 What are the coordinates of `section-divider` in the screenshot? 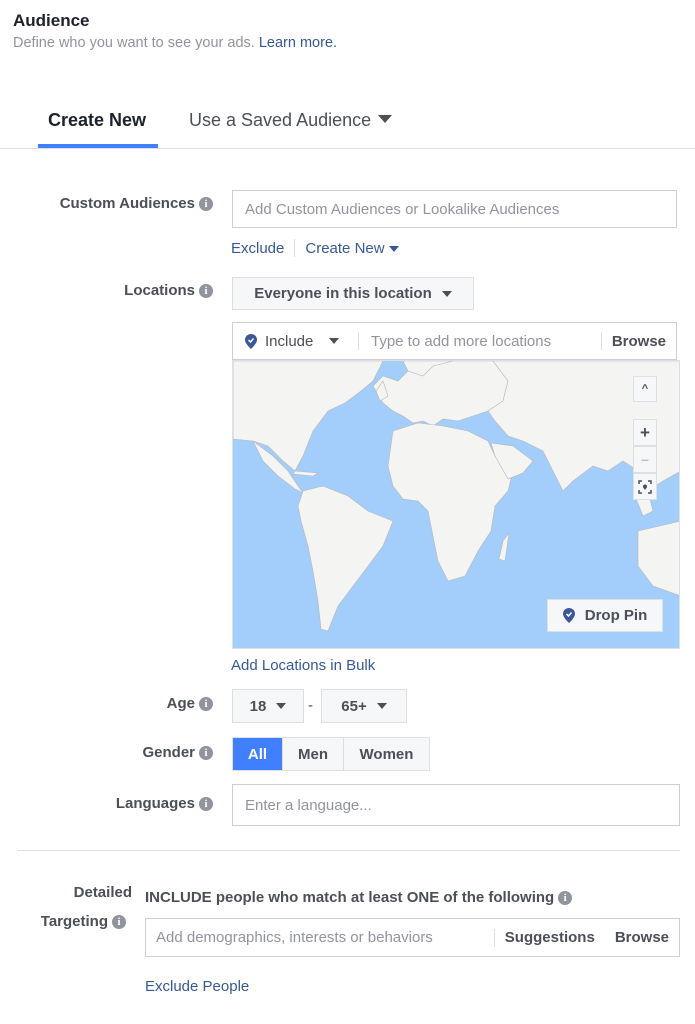 It's located at (348, 850).